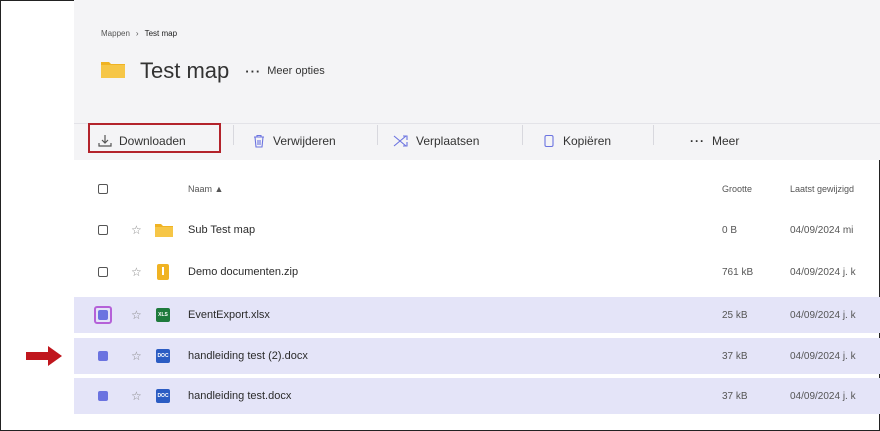 This screenshot has width=880, height=431. What do you see at coordinates (103, 189) in the screenshot?
I see `select-all-checkbox` at bounding box center [103, 189].